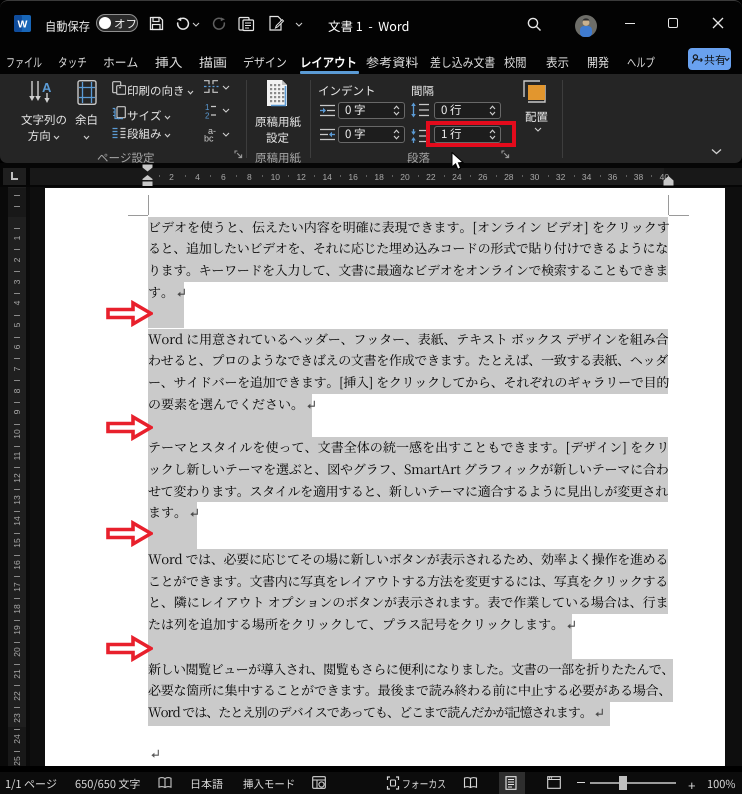  Describe the element at coordinates (47, 88) in the screenshot. I see `svg-text: A` at that location.